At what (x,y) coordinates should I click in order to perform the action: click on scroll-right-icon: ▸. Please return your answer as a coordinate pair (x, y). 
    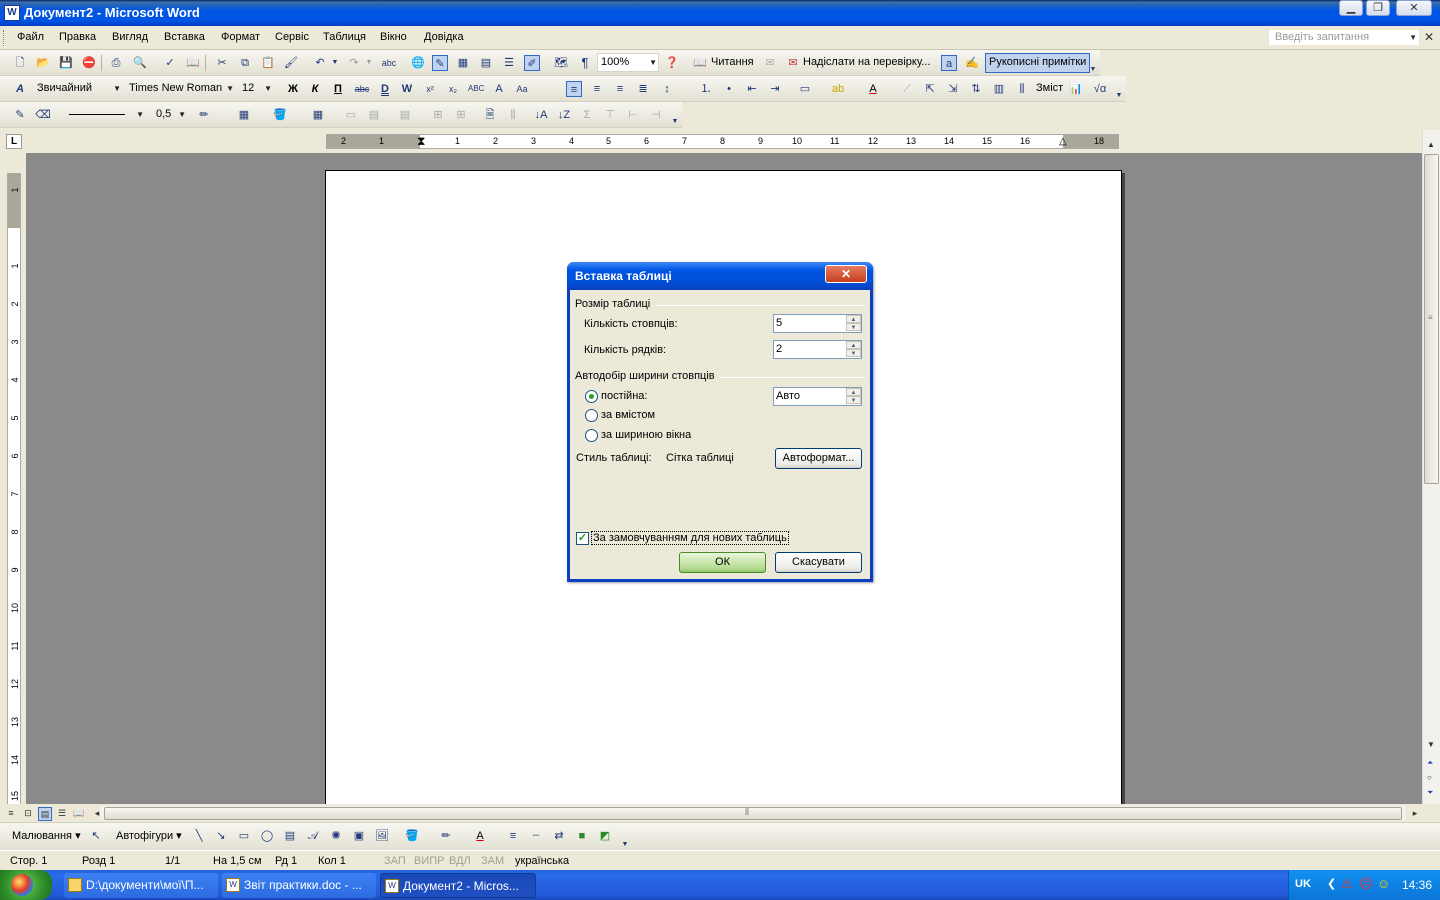
    Looking at the image, I should click on (1415, 814).